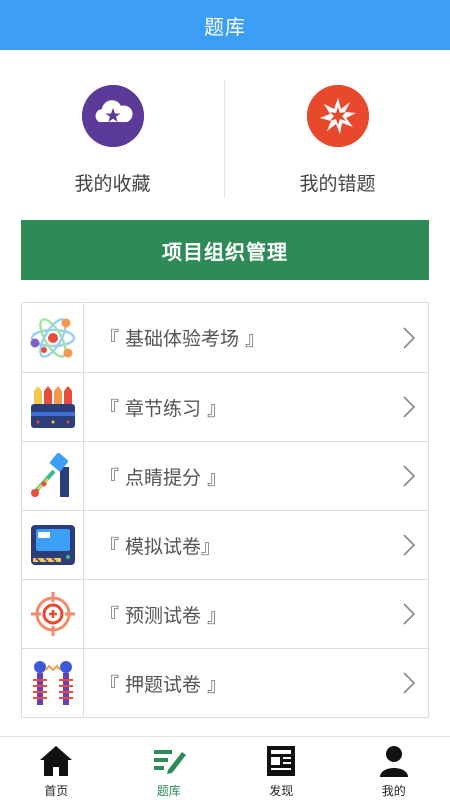  Describe the element at coordinates (163, 615) in the screenshot. I see `menu-item-label: 『 预测试卷 』` at that location.